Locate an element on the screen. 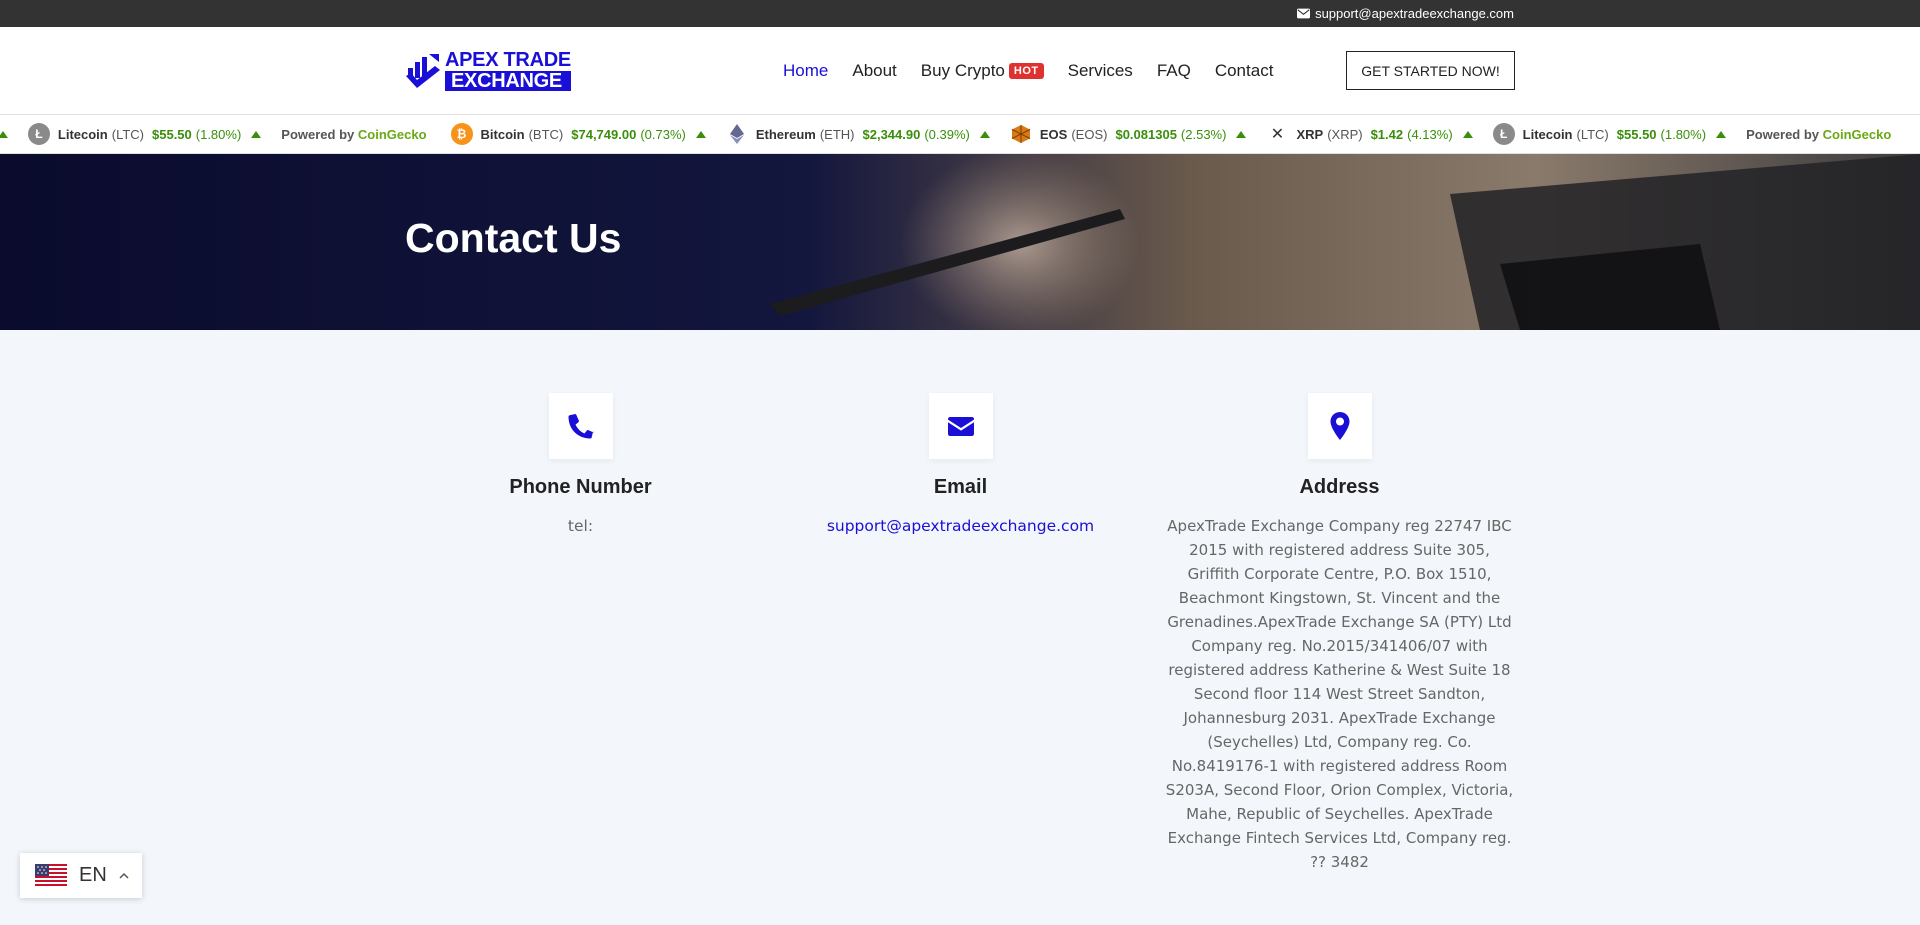  nav-item-about: About is located at coordinates (874, 71).